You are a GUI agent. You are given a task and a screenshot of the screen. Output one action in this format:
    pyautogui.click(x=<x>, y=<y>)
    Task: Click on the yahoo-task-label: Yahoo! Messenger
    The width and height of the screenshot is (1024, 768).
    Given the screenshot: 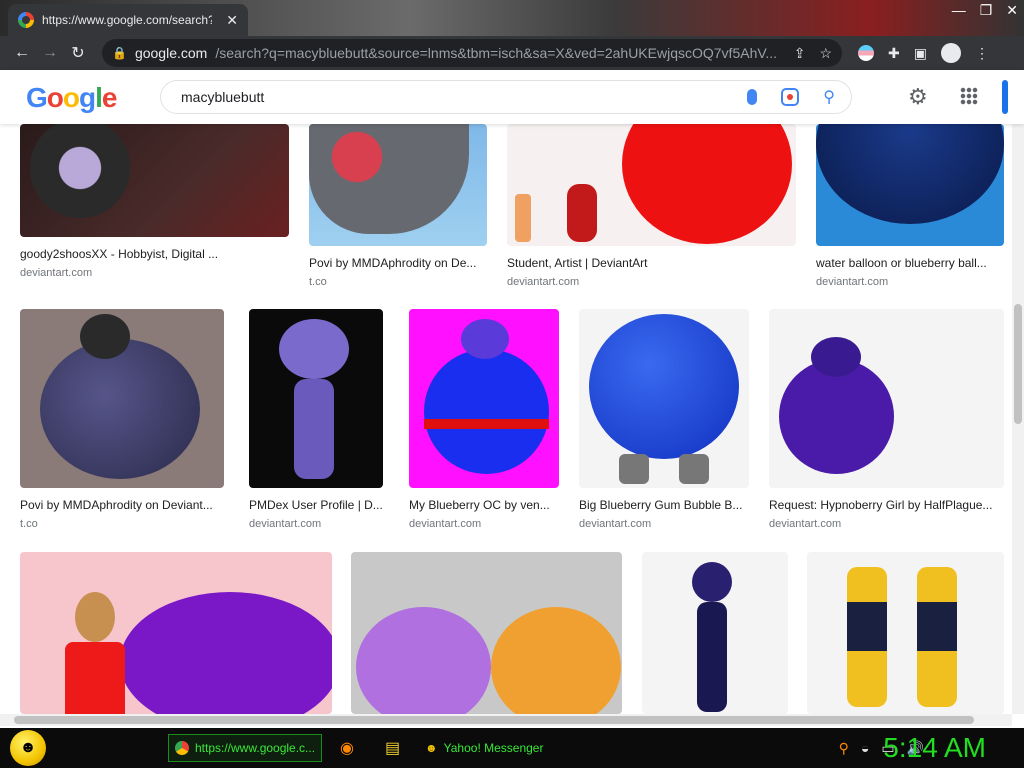 What is the action you would take?
    pyautogui.click(x=493, y=748)
    